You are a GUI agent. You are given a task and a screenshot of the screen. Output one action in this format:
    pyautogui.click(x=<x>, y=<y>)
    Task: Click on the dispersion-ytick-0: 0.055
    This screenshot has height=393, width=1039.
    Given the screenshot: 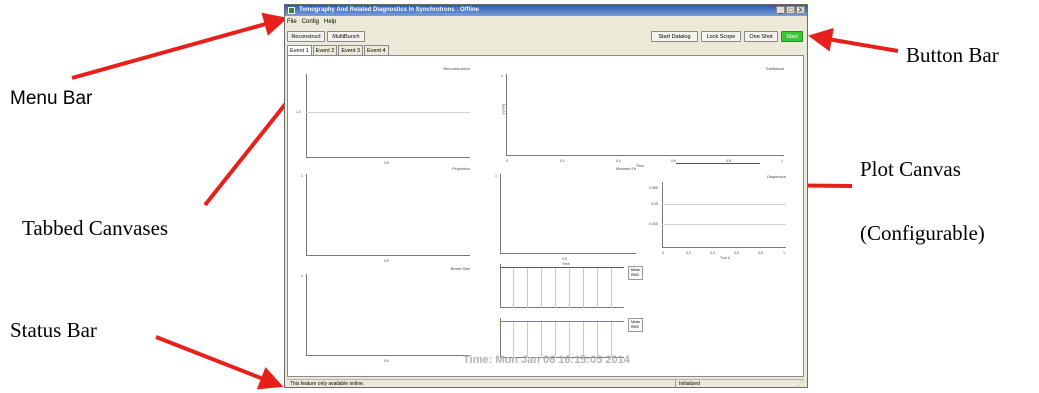 What is the action you would take?
    pyautogui.click(x=653, y=188)
    